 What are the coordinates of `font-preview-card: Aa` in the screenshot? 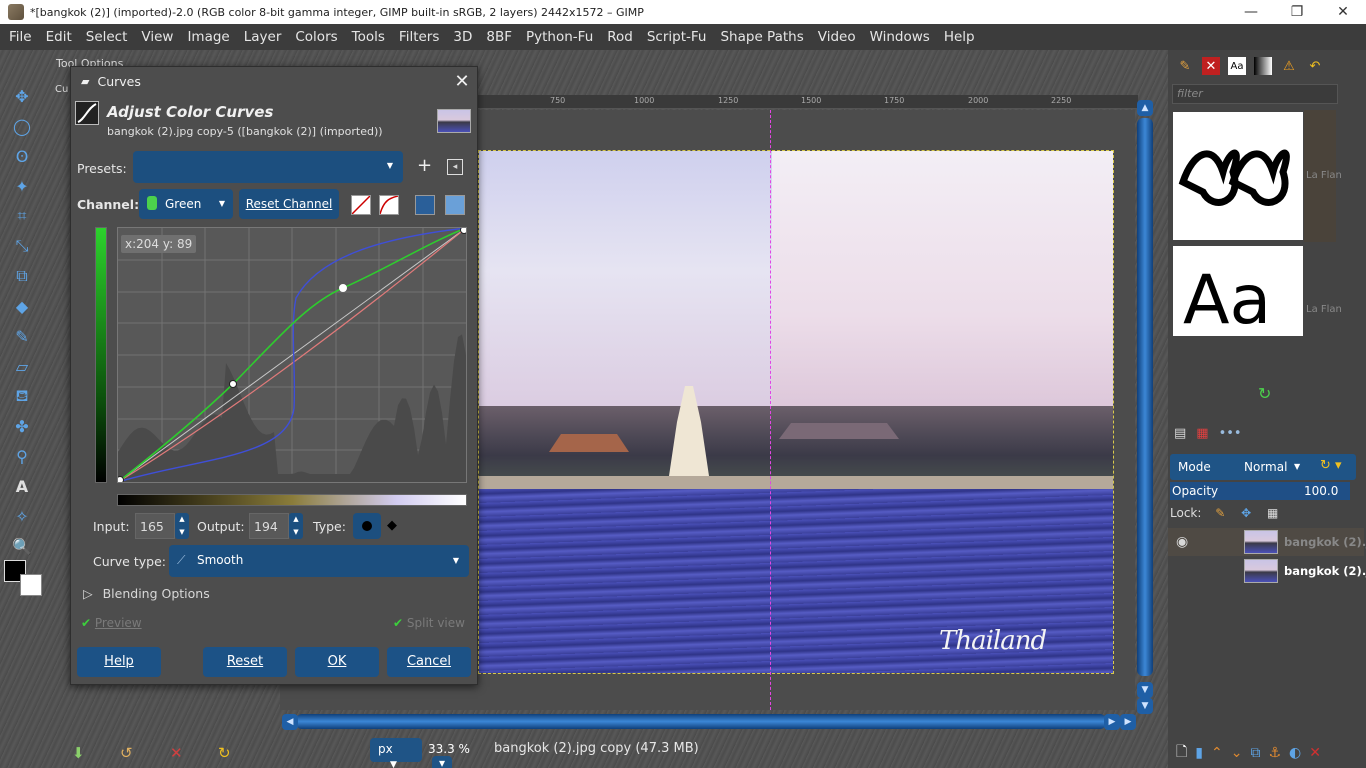 It's located at (1238, 291).